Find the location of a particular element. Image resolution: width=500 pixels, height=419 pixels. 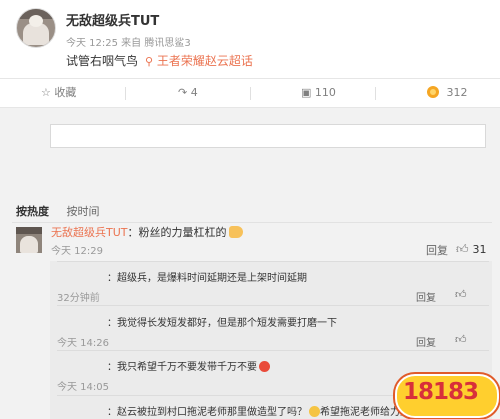

favorite-button: ☆ 收藏 is located at coordinates (58, 93).